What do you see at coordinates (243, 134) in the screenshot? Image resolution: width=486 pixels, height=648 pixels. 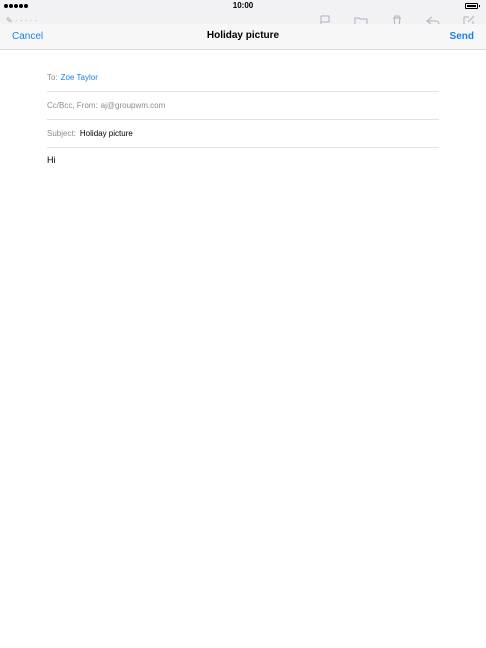 I see `subject-field: Subject: Holiday picture` at bounding box center [243, 134].